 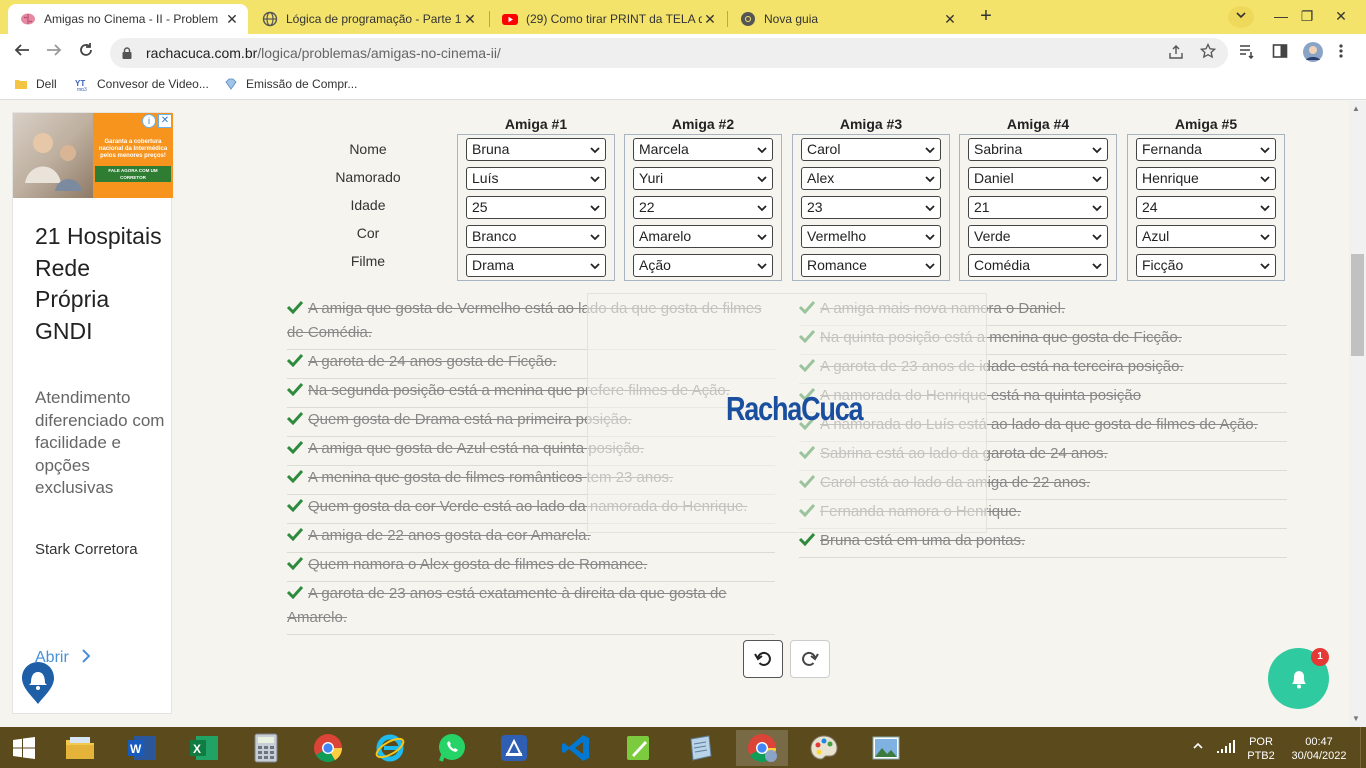 What do you see at coordinates (1356, 718) in the screenshot?
I see `scroll-down-icon: ▼` at bounding box center [1356, 718].